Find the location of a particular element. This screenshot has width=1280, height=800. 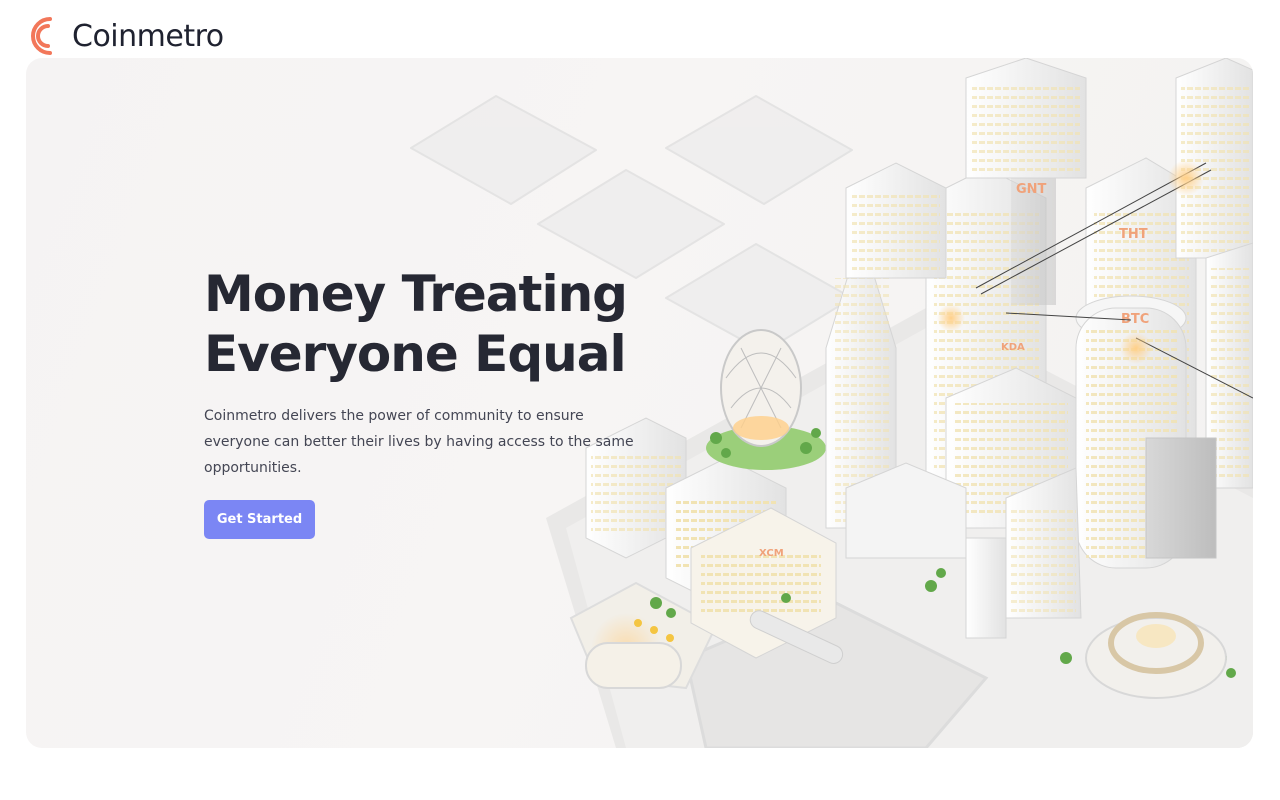

headline-line-2: Everyone Equal is located at coordinates (415, 354).